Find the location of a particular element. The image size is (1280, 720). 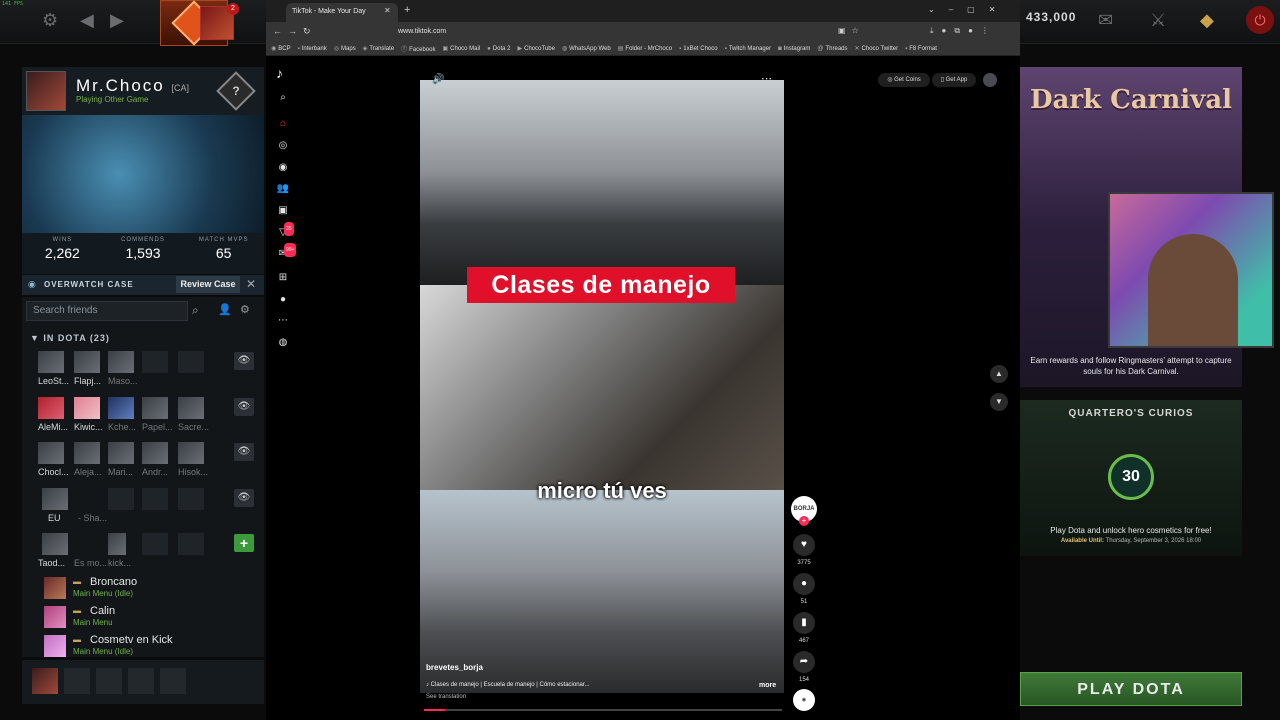

inbox-icon: ▽ 35 is located at coordinates (285, 231).